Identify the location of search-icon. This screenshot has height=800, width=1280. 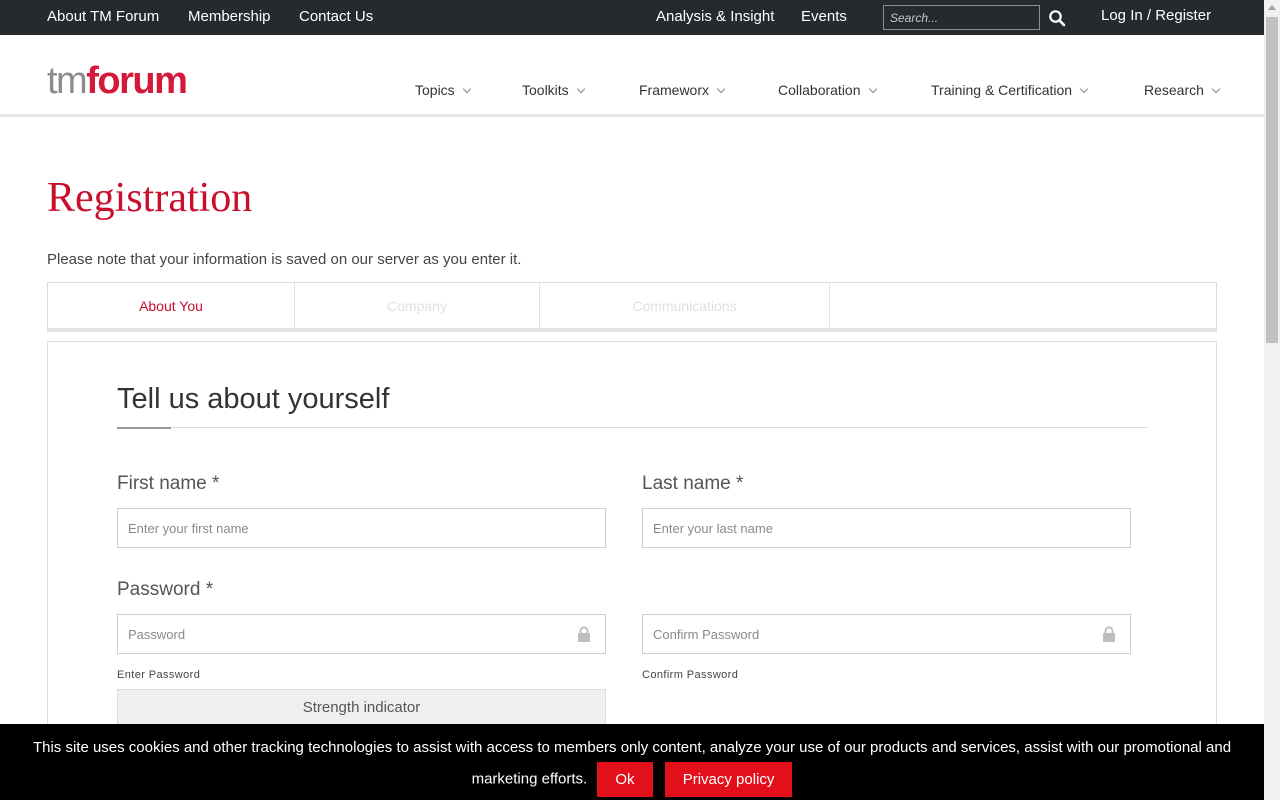
(1057, 18).